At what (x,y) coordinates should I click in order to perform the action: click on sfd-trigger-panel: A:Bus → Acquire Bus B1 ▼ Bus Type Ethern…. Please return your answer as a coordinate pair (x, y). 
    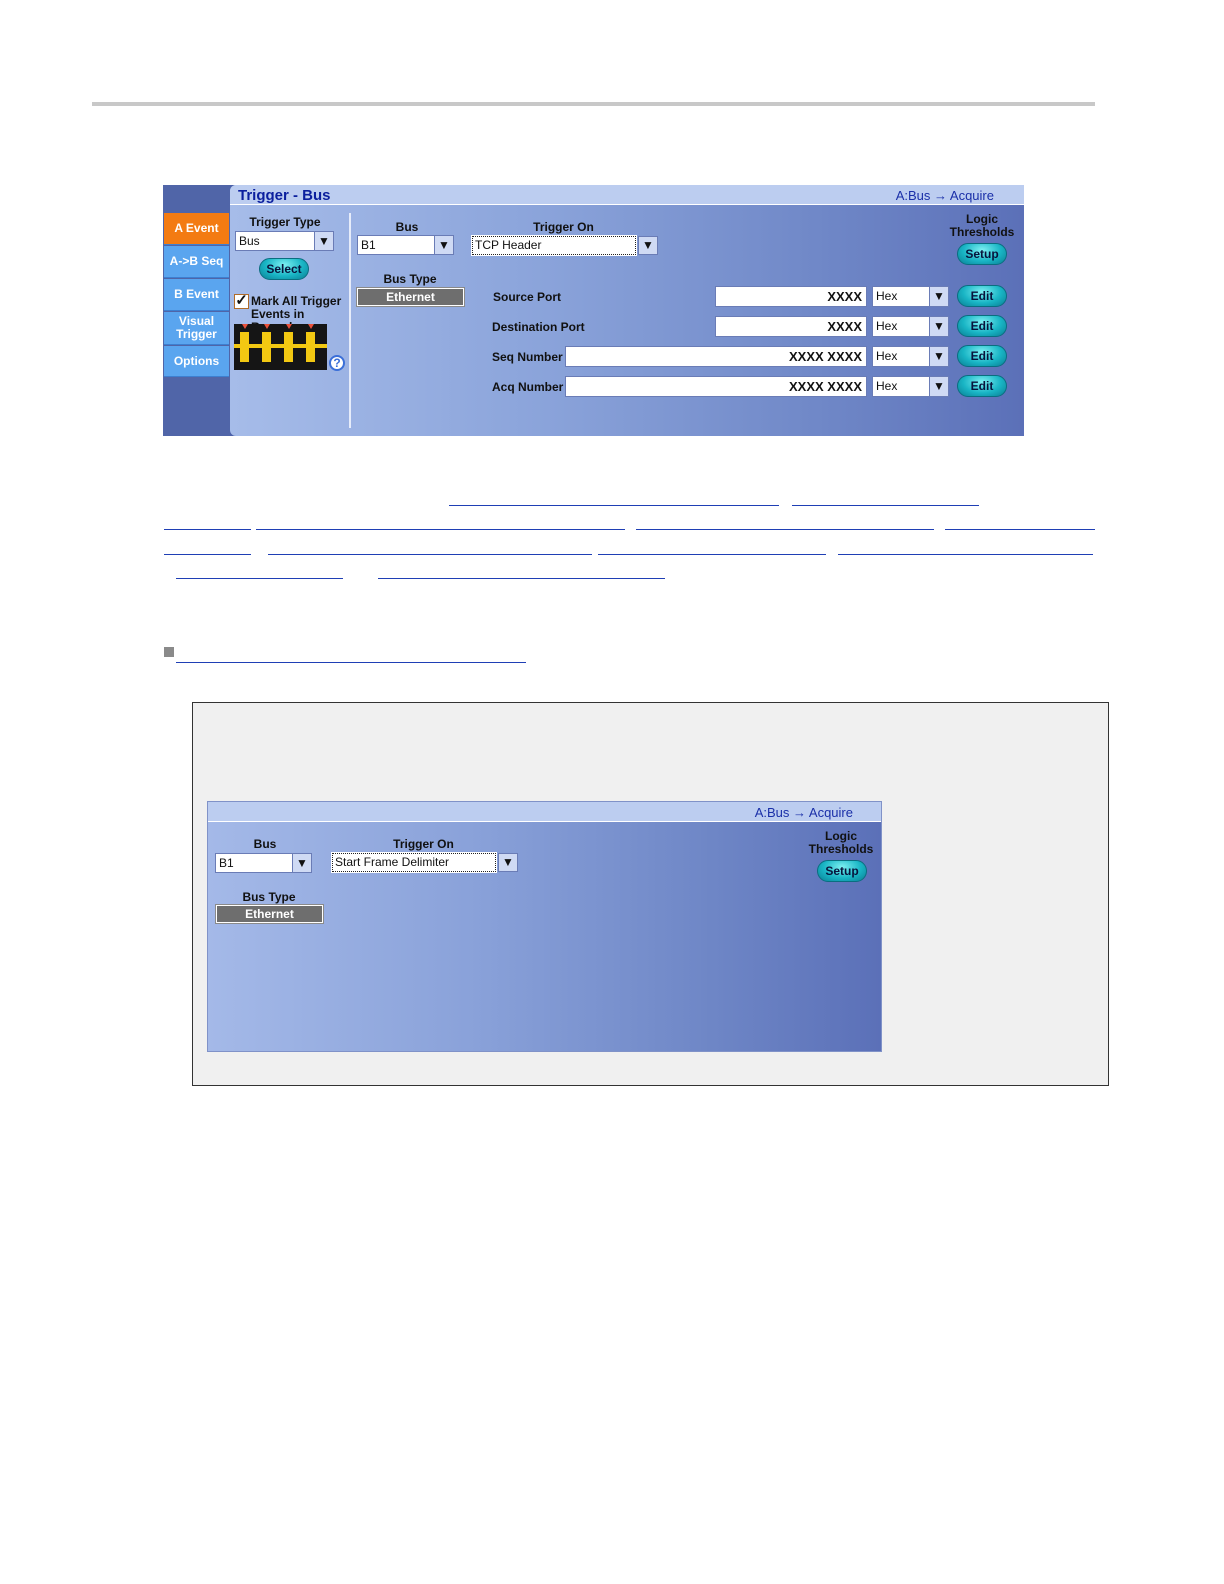
    Looking at the image, I should click on (544, 926).